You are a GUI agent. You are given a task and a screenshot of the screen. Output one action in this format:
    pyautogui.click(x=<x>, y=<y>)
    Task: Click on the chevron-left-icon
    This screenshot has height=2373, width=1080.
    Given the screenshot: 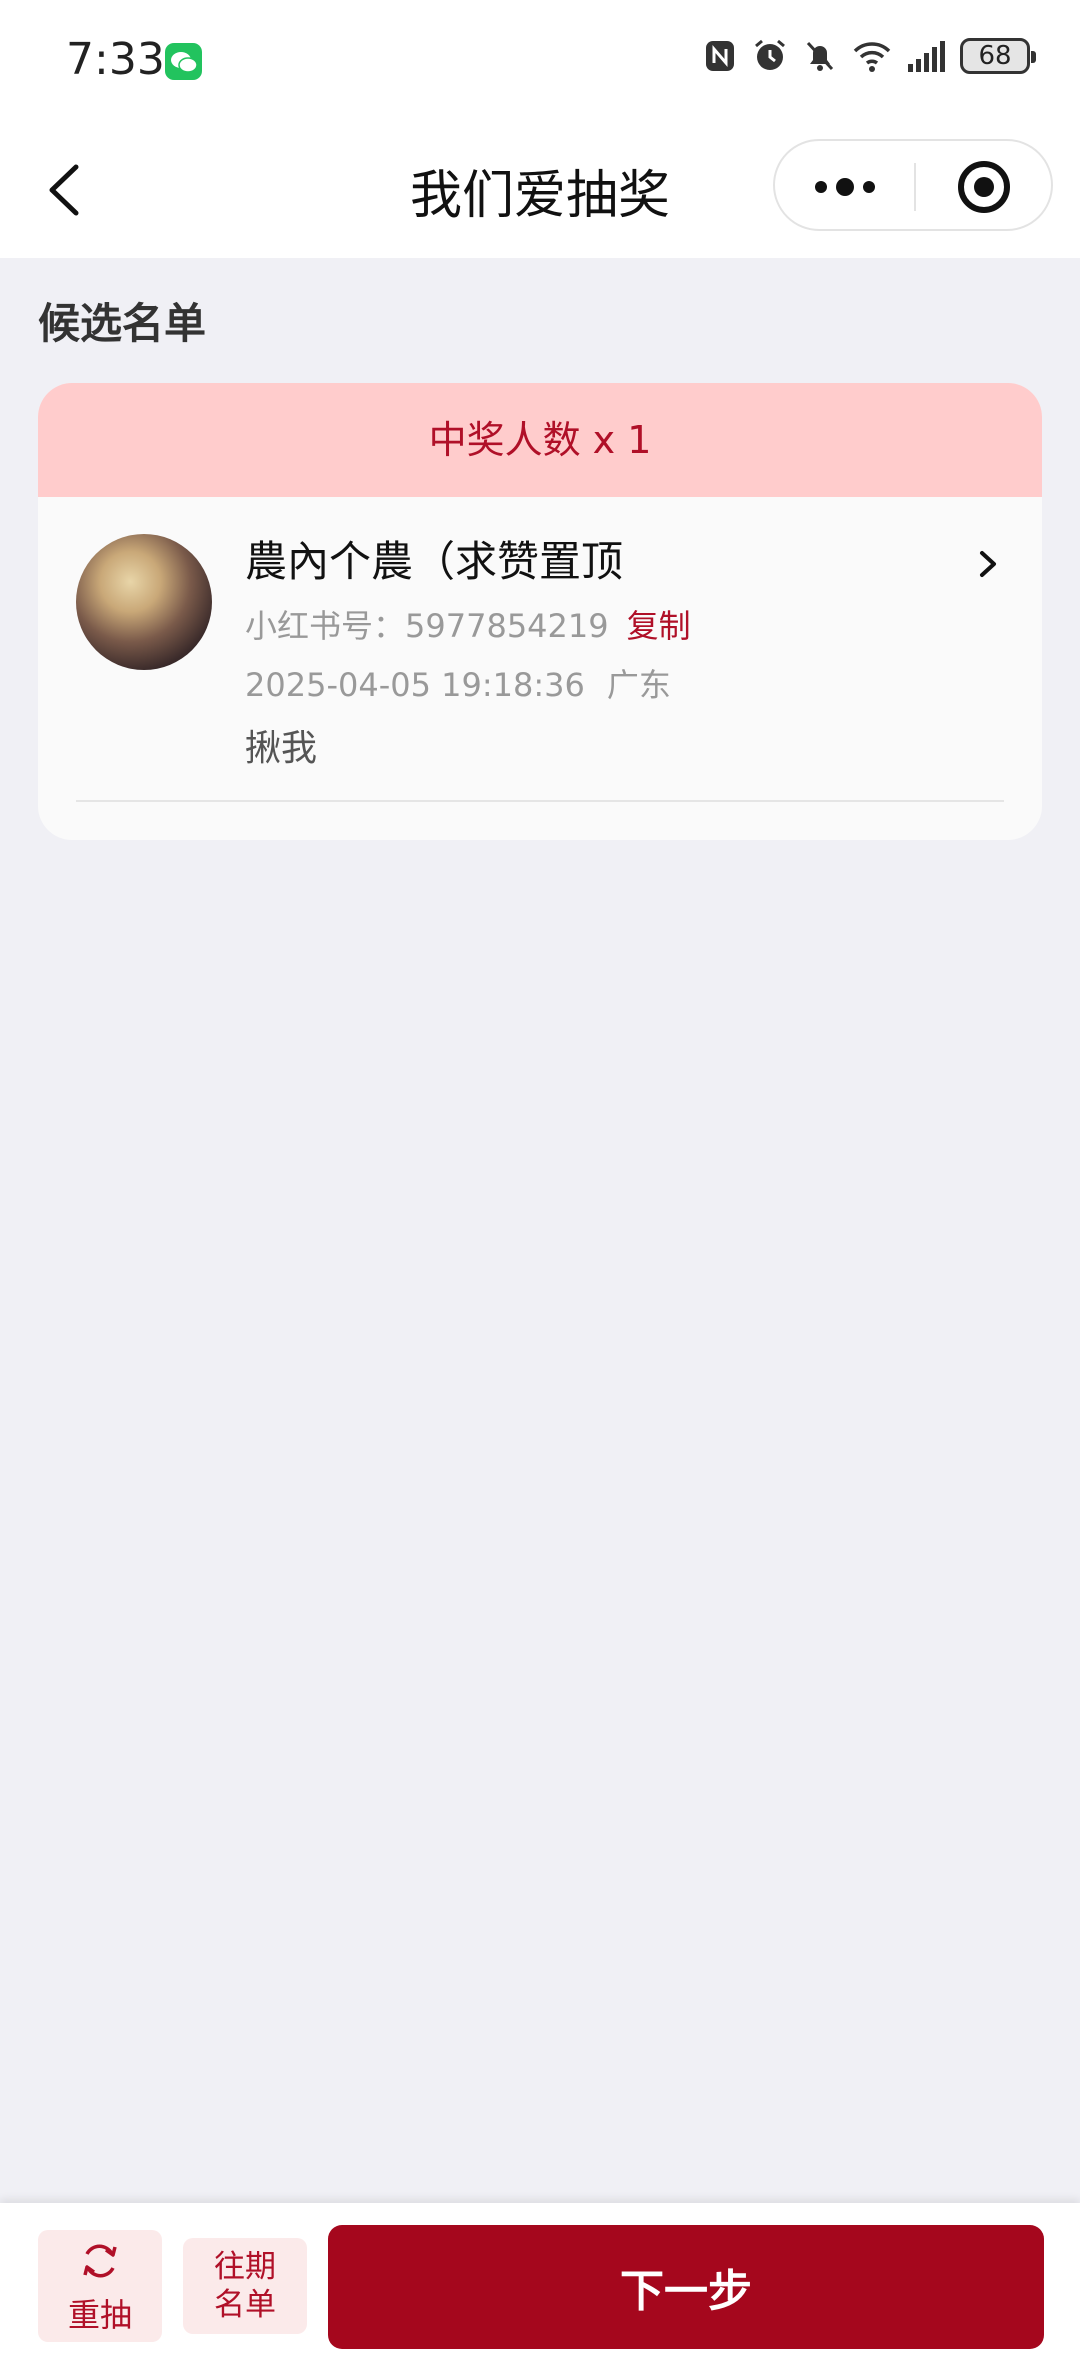 What is the action you would take?
    pyautogui.click(x=64, y=190)
    